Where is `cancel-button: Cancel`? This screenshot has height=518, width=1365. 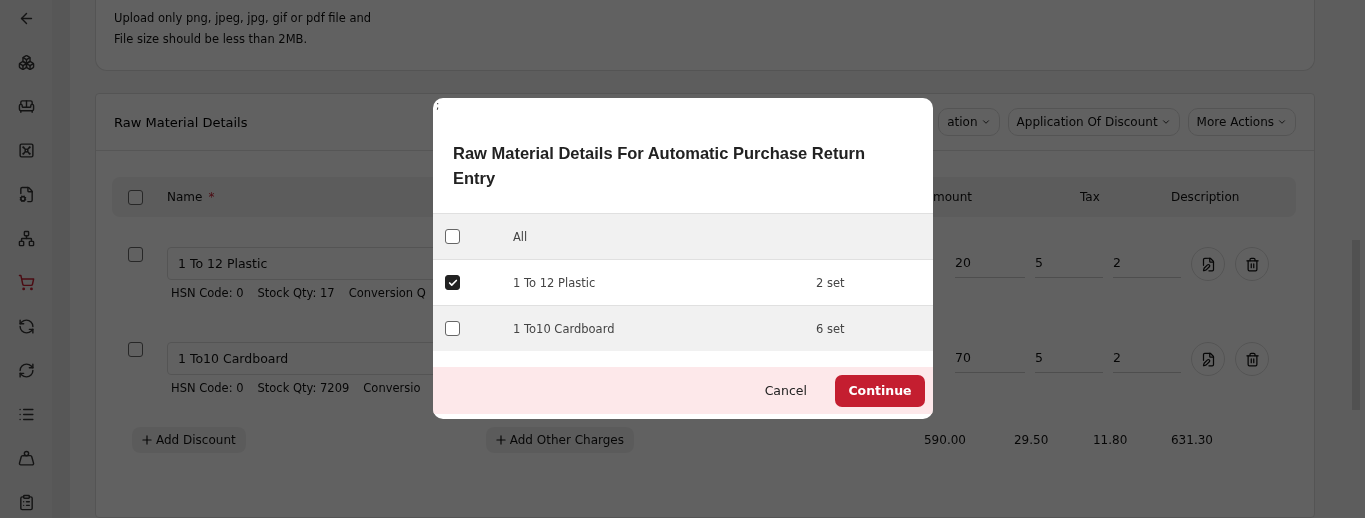
cancel-button: Cancel is located at coordinates (785, 390).